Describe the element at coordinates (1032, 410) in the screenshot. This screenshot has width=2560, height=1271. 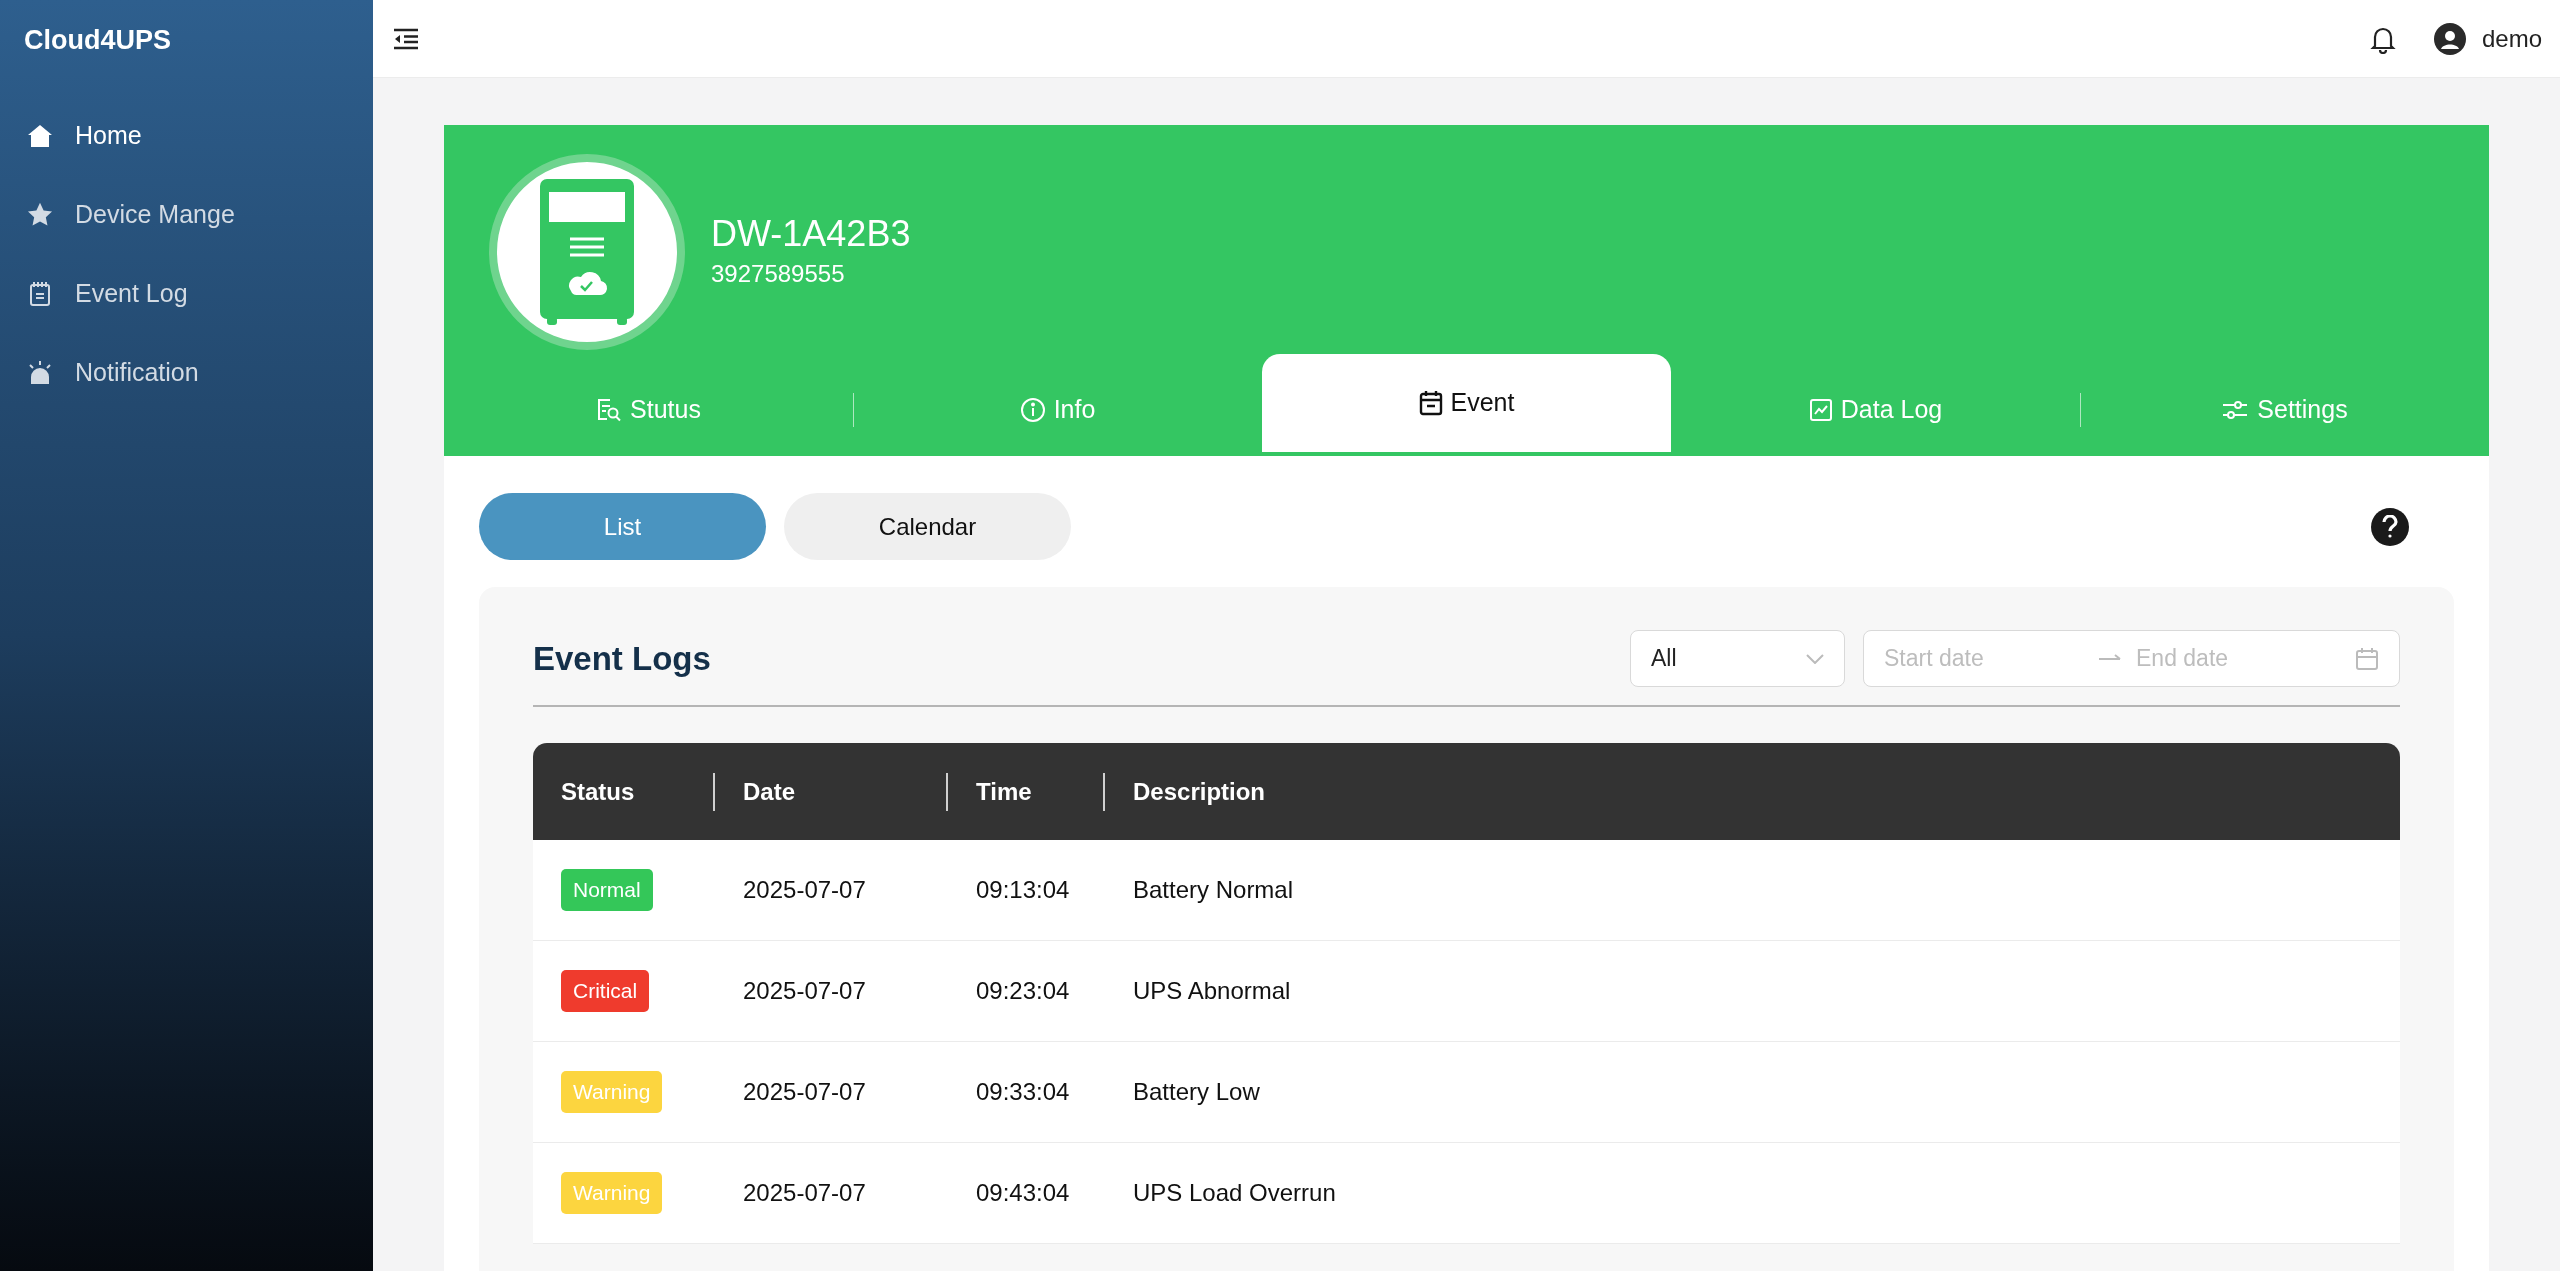
I see `info-icon` at that location.